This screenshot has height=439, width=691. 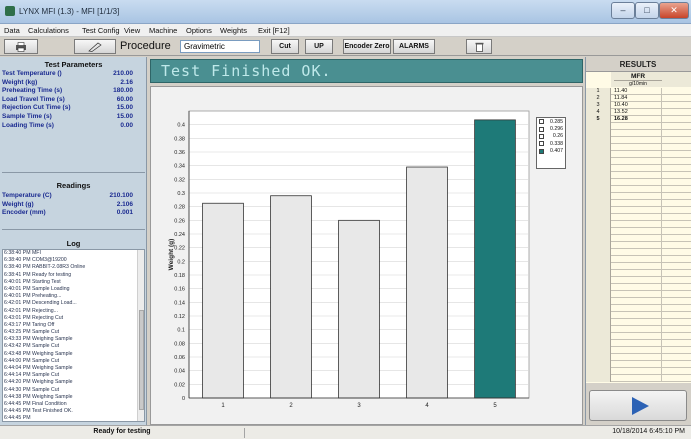 I want to click on results-row: 5 16.28, so click(x=638, y=119).